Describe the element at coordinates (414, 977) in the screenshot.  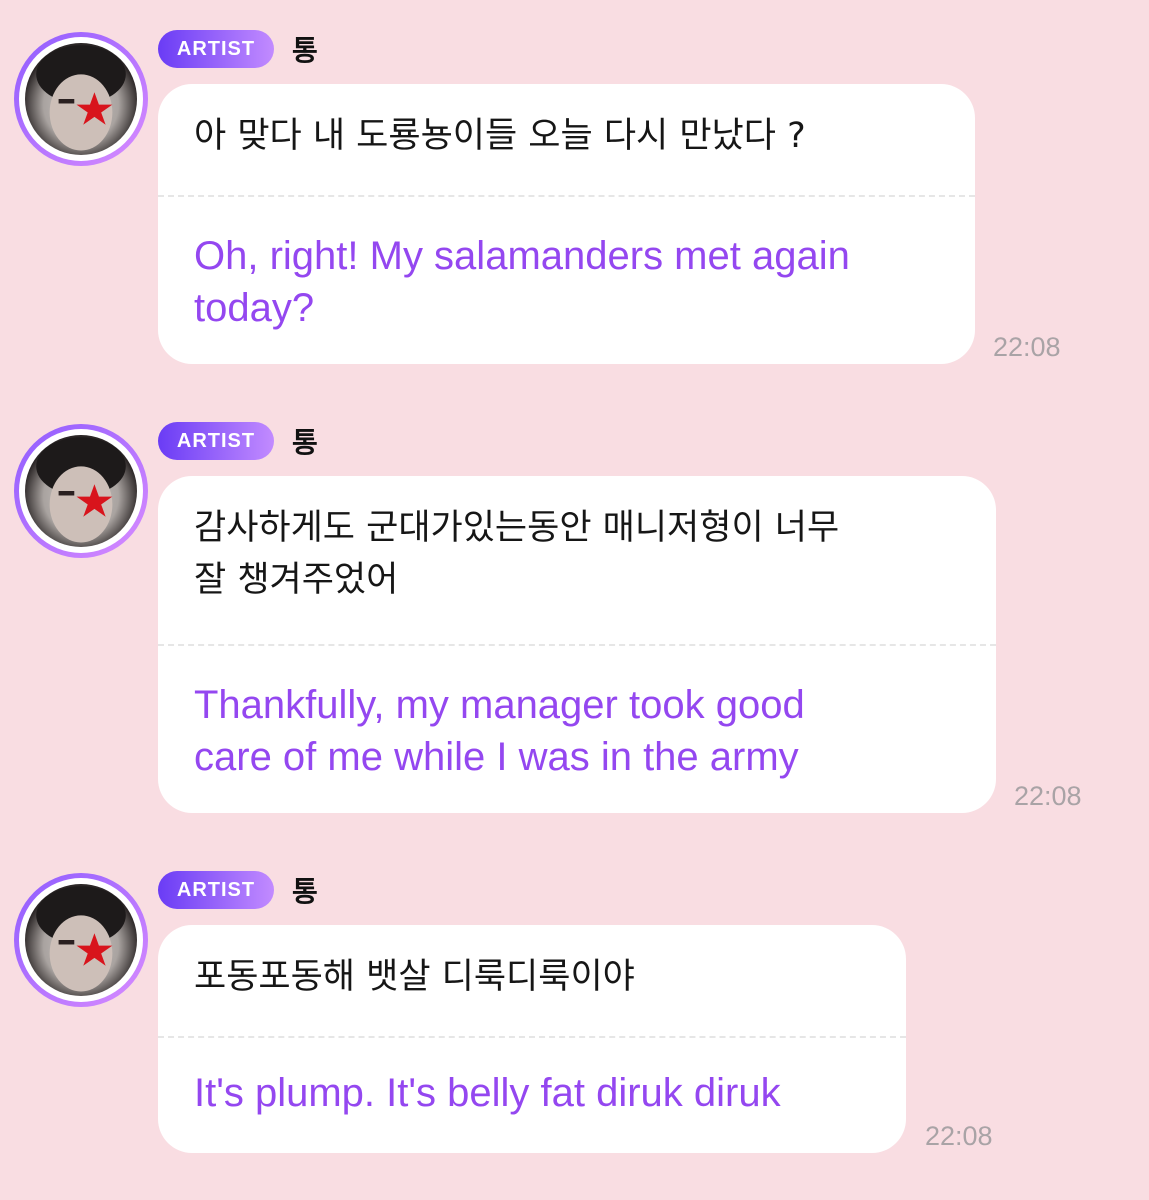
I see `original-text: 포동포동해 뱃살 디룩디룩이야` at that location.